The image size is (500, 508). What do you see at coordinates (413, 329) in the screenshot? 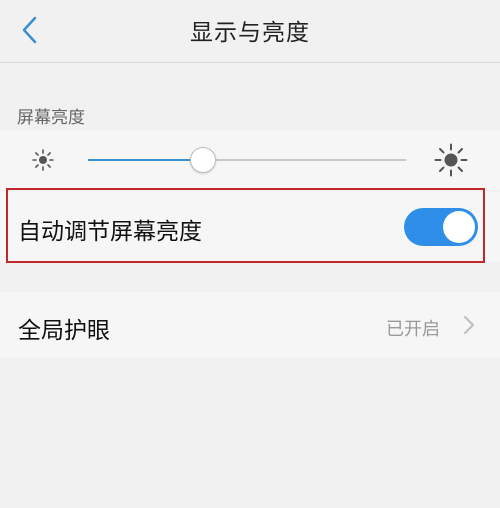
I see `eye-protection-status: 已开启` at bounding box center [413, 329].